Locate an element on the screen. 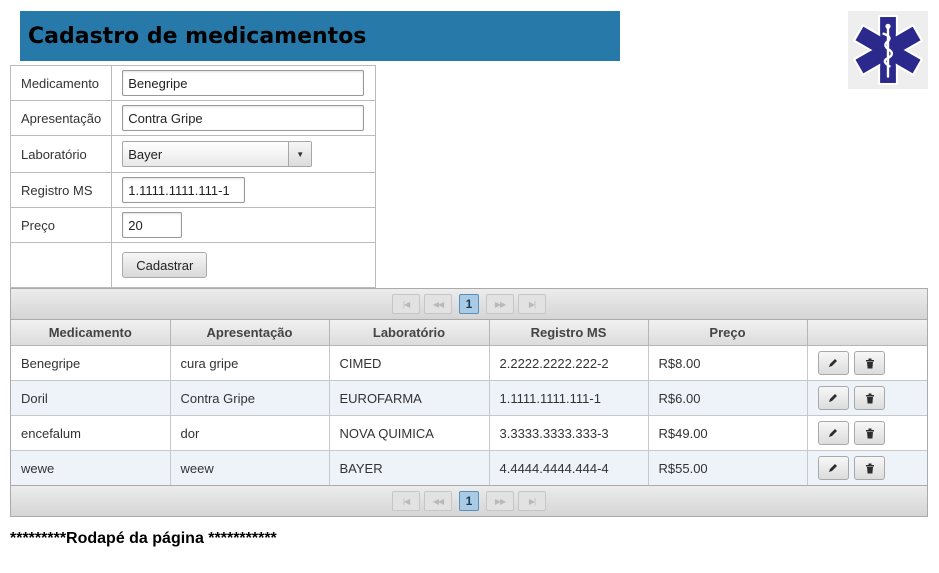  cell-registro: 3.3333.3333.333-3 is located at coordinates (569, 433).